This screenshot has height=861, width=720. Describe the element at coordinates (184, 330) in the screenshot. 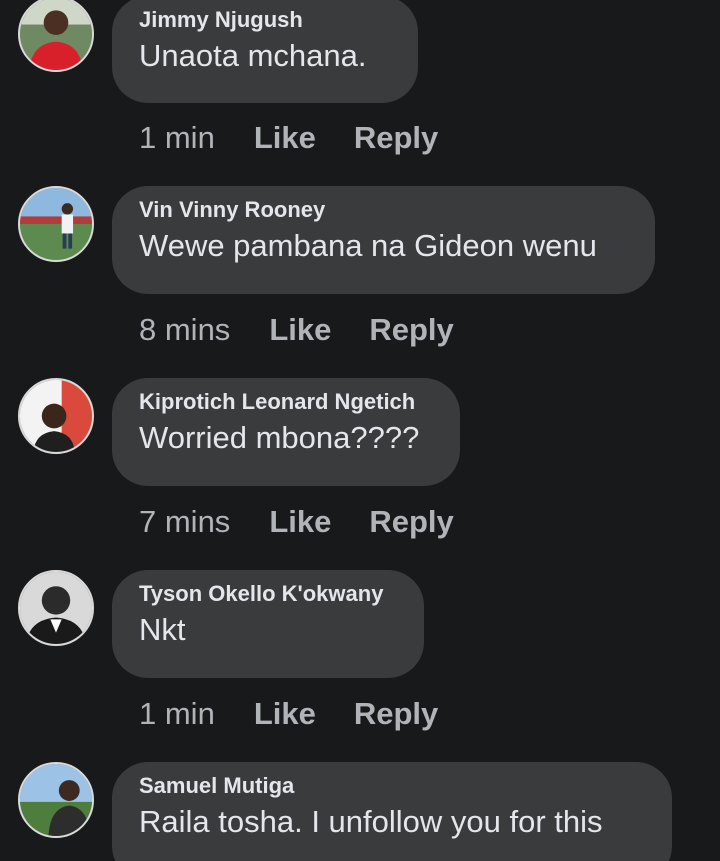

I see `comment-timestamp: 8 mins` at that location.